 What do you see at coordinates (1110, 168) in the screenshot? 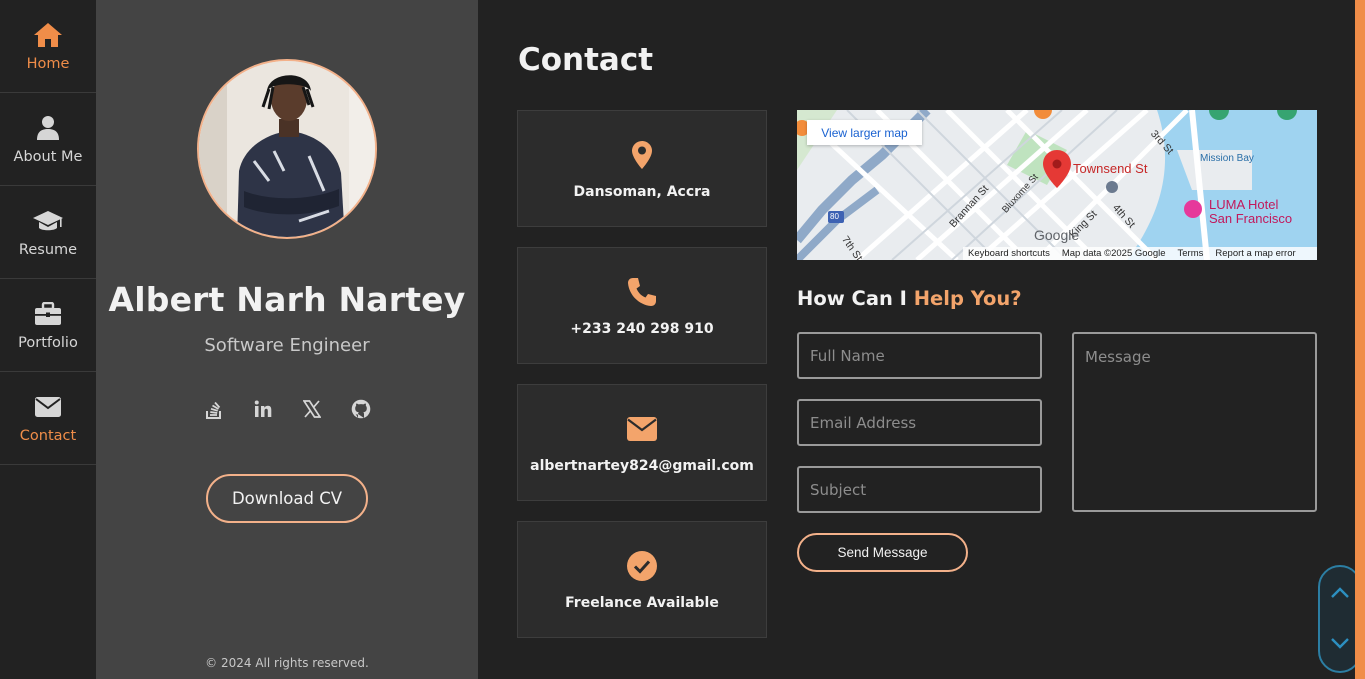
I see `map-pin-label: Townsend St` at bounding box center [1110, 168].